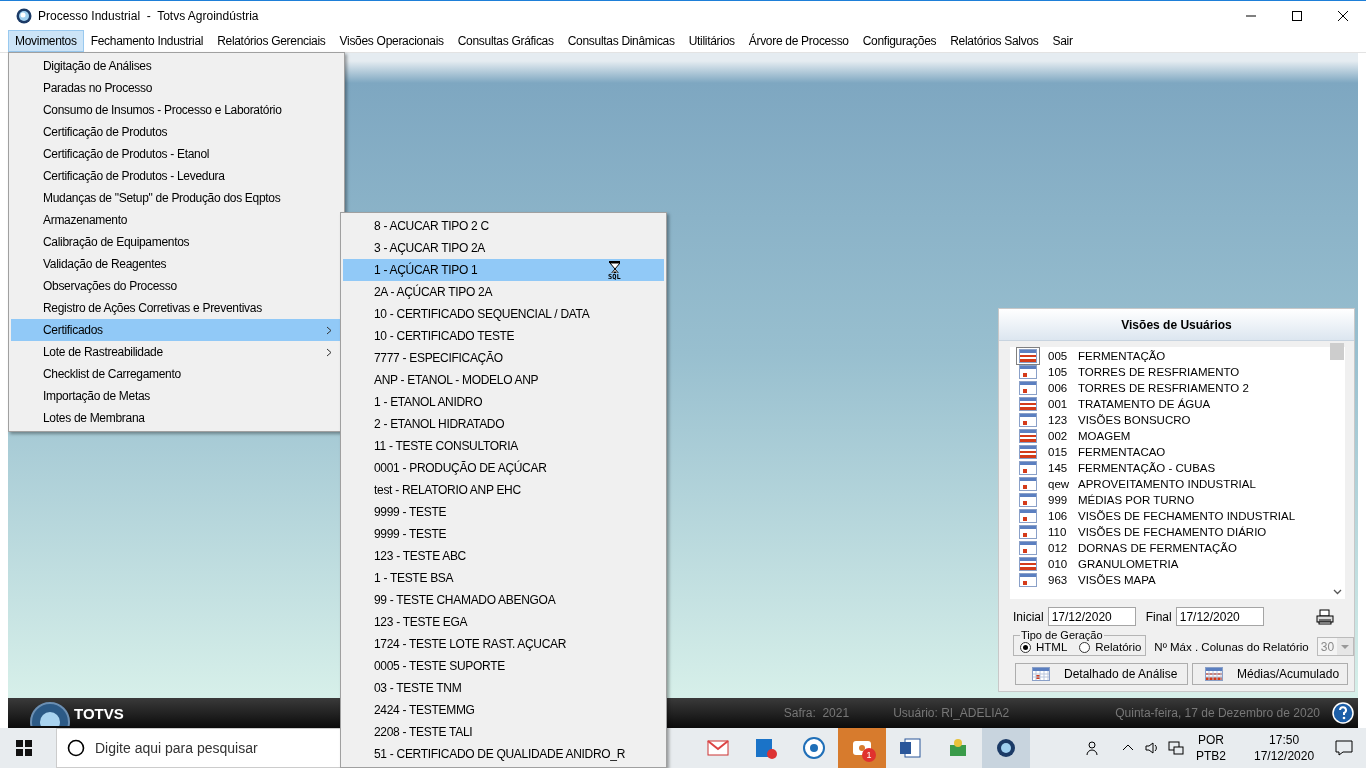  Describe the element at coordinates (869, 755) in the screenshot. I see `notification-badge: 1` at that location.